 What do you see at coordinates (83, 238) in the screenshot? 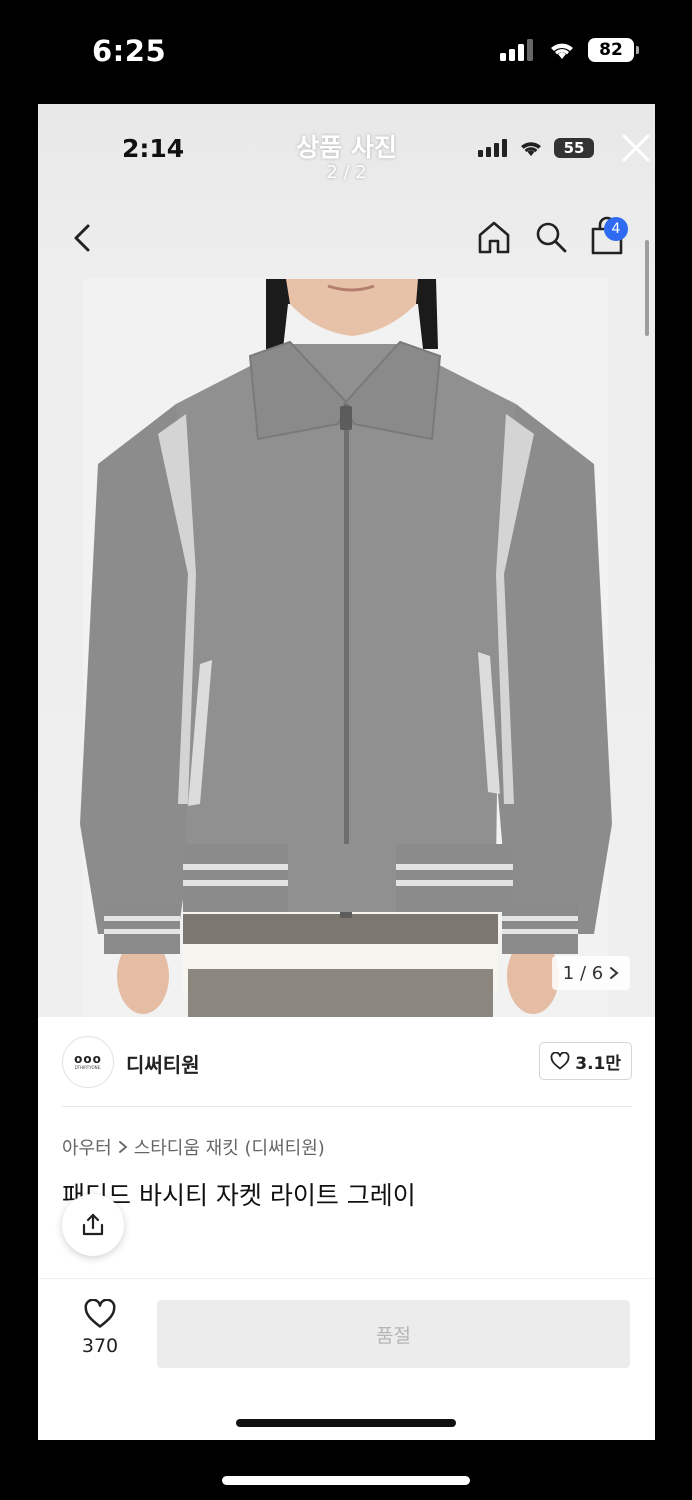
I see `back-chevron-icon` at bounding box center [83, 238].